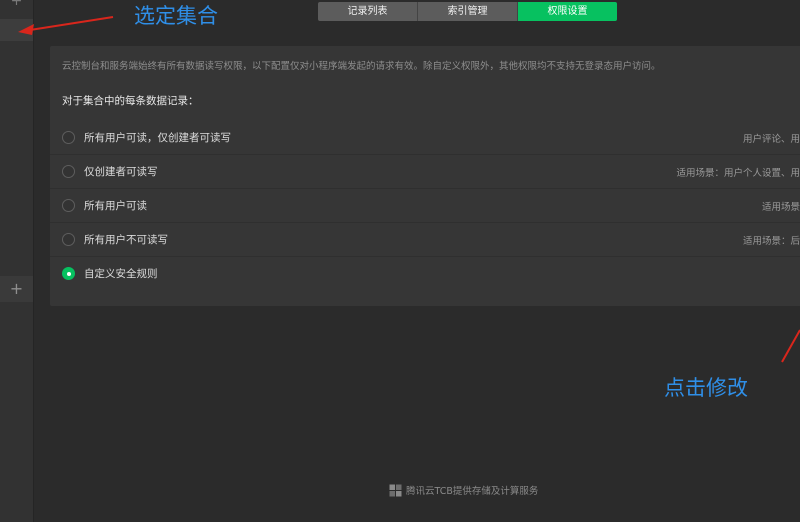  Describe the element at coordinates (790, 346) in the screenshot. I see `arrow-to-modify` at that location.